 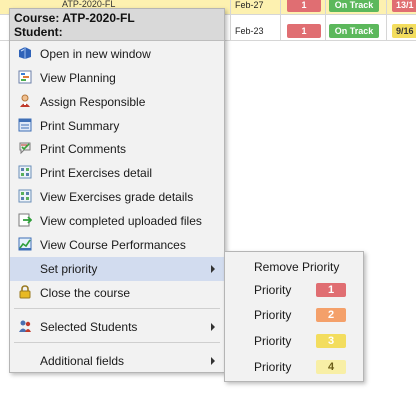 I want to click on exercises-icon, so click(x=25, y=172).